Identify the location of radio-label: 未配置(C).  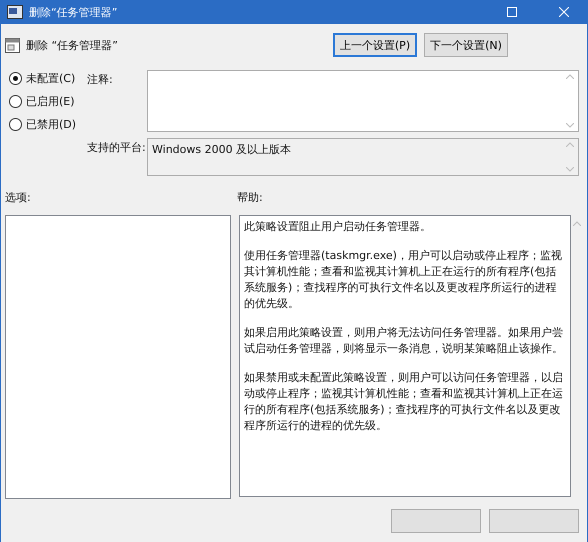
(51, 78).